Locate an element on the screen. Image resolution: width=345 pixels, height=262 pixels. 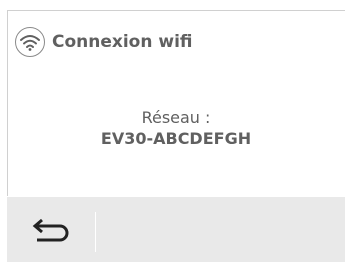
back-button is located at coordinates (51, 230).